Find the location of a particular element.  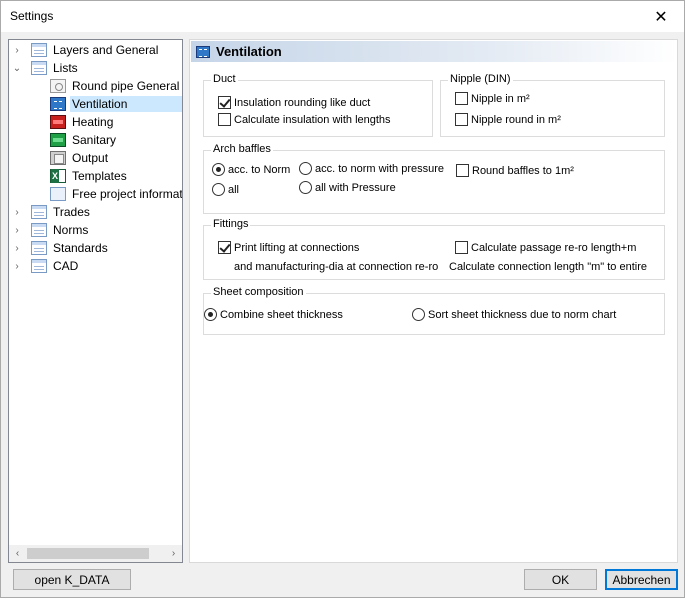

checkbox-label: Print lifting at connections is located at coordinates (297, 247).